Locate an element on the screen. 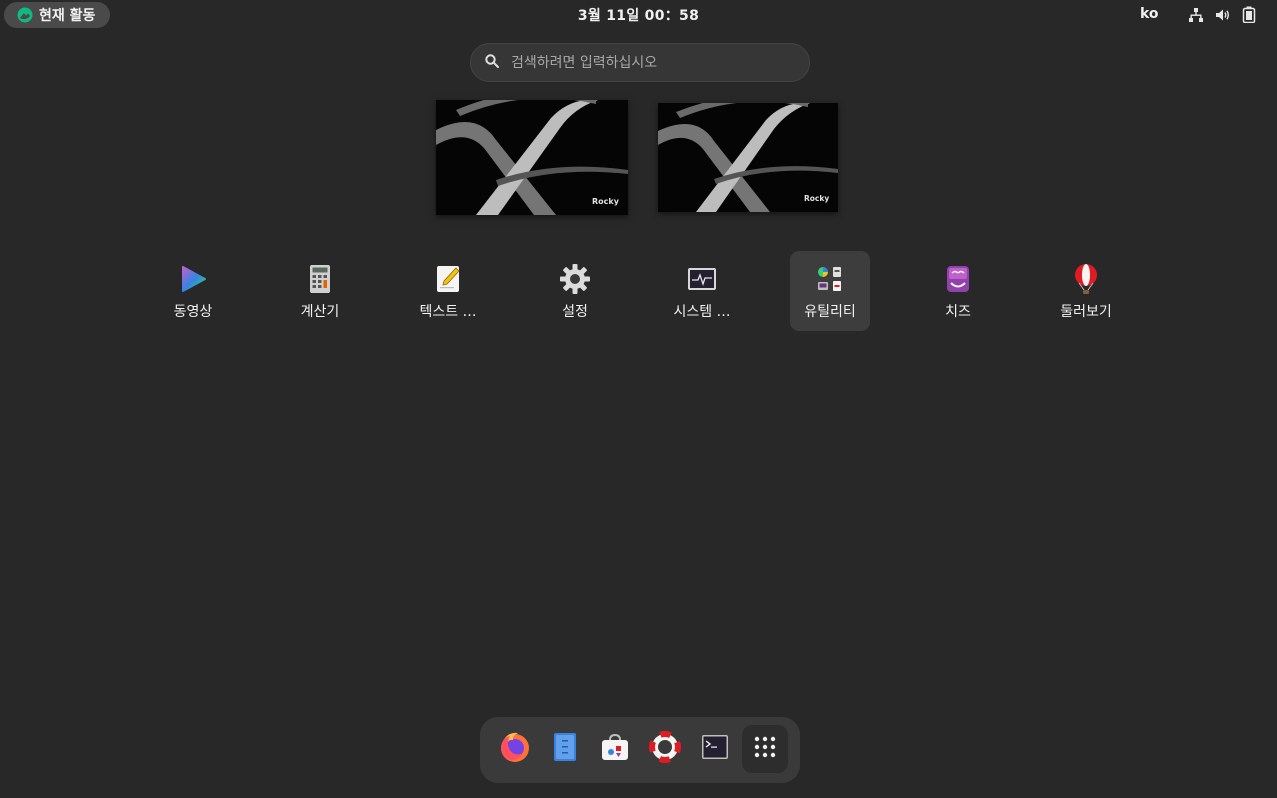  settings-gear-icon is located at coordinates (575, 279).